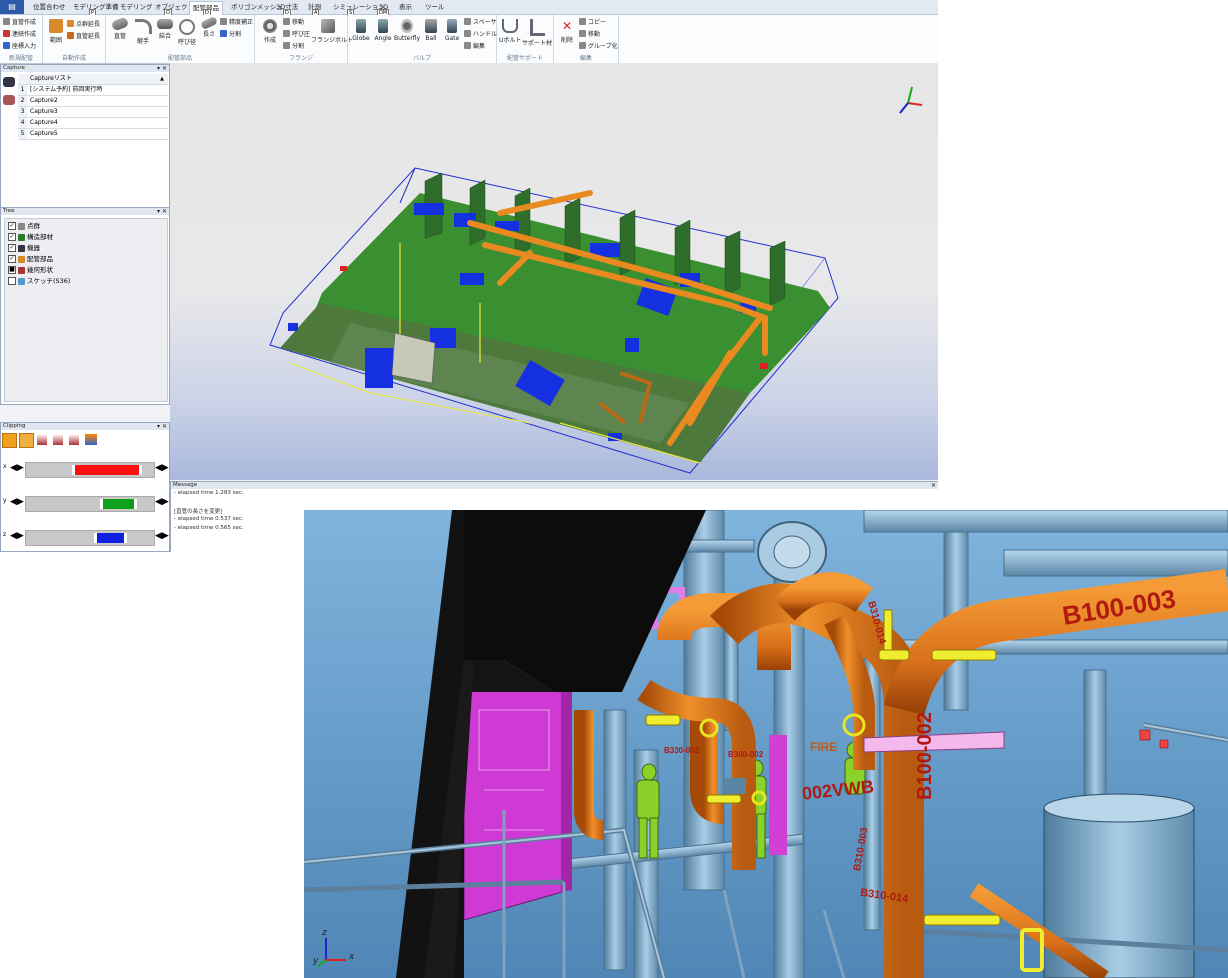 This screenshot has height=978, width=1228. What do you see at coordinates (30, 237) in the screenshot?
I see `tree-item-structure: ✓ 構造部材` at bounding box center [30, 237].